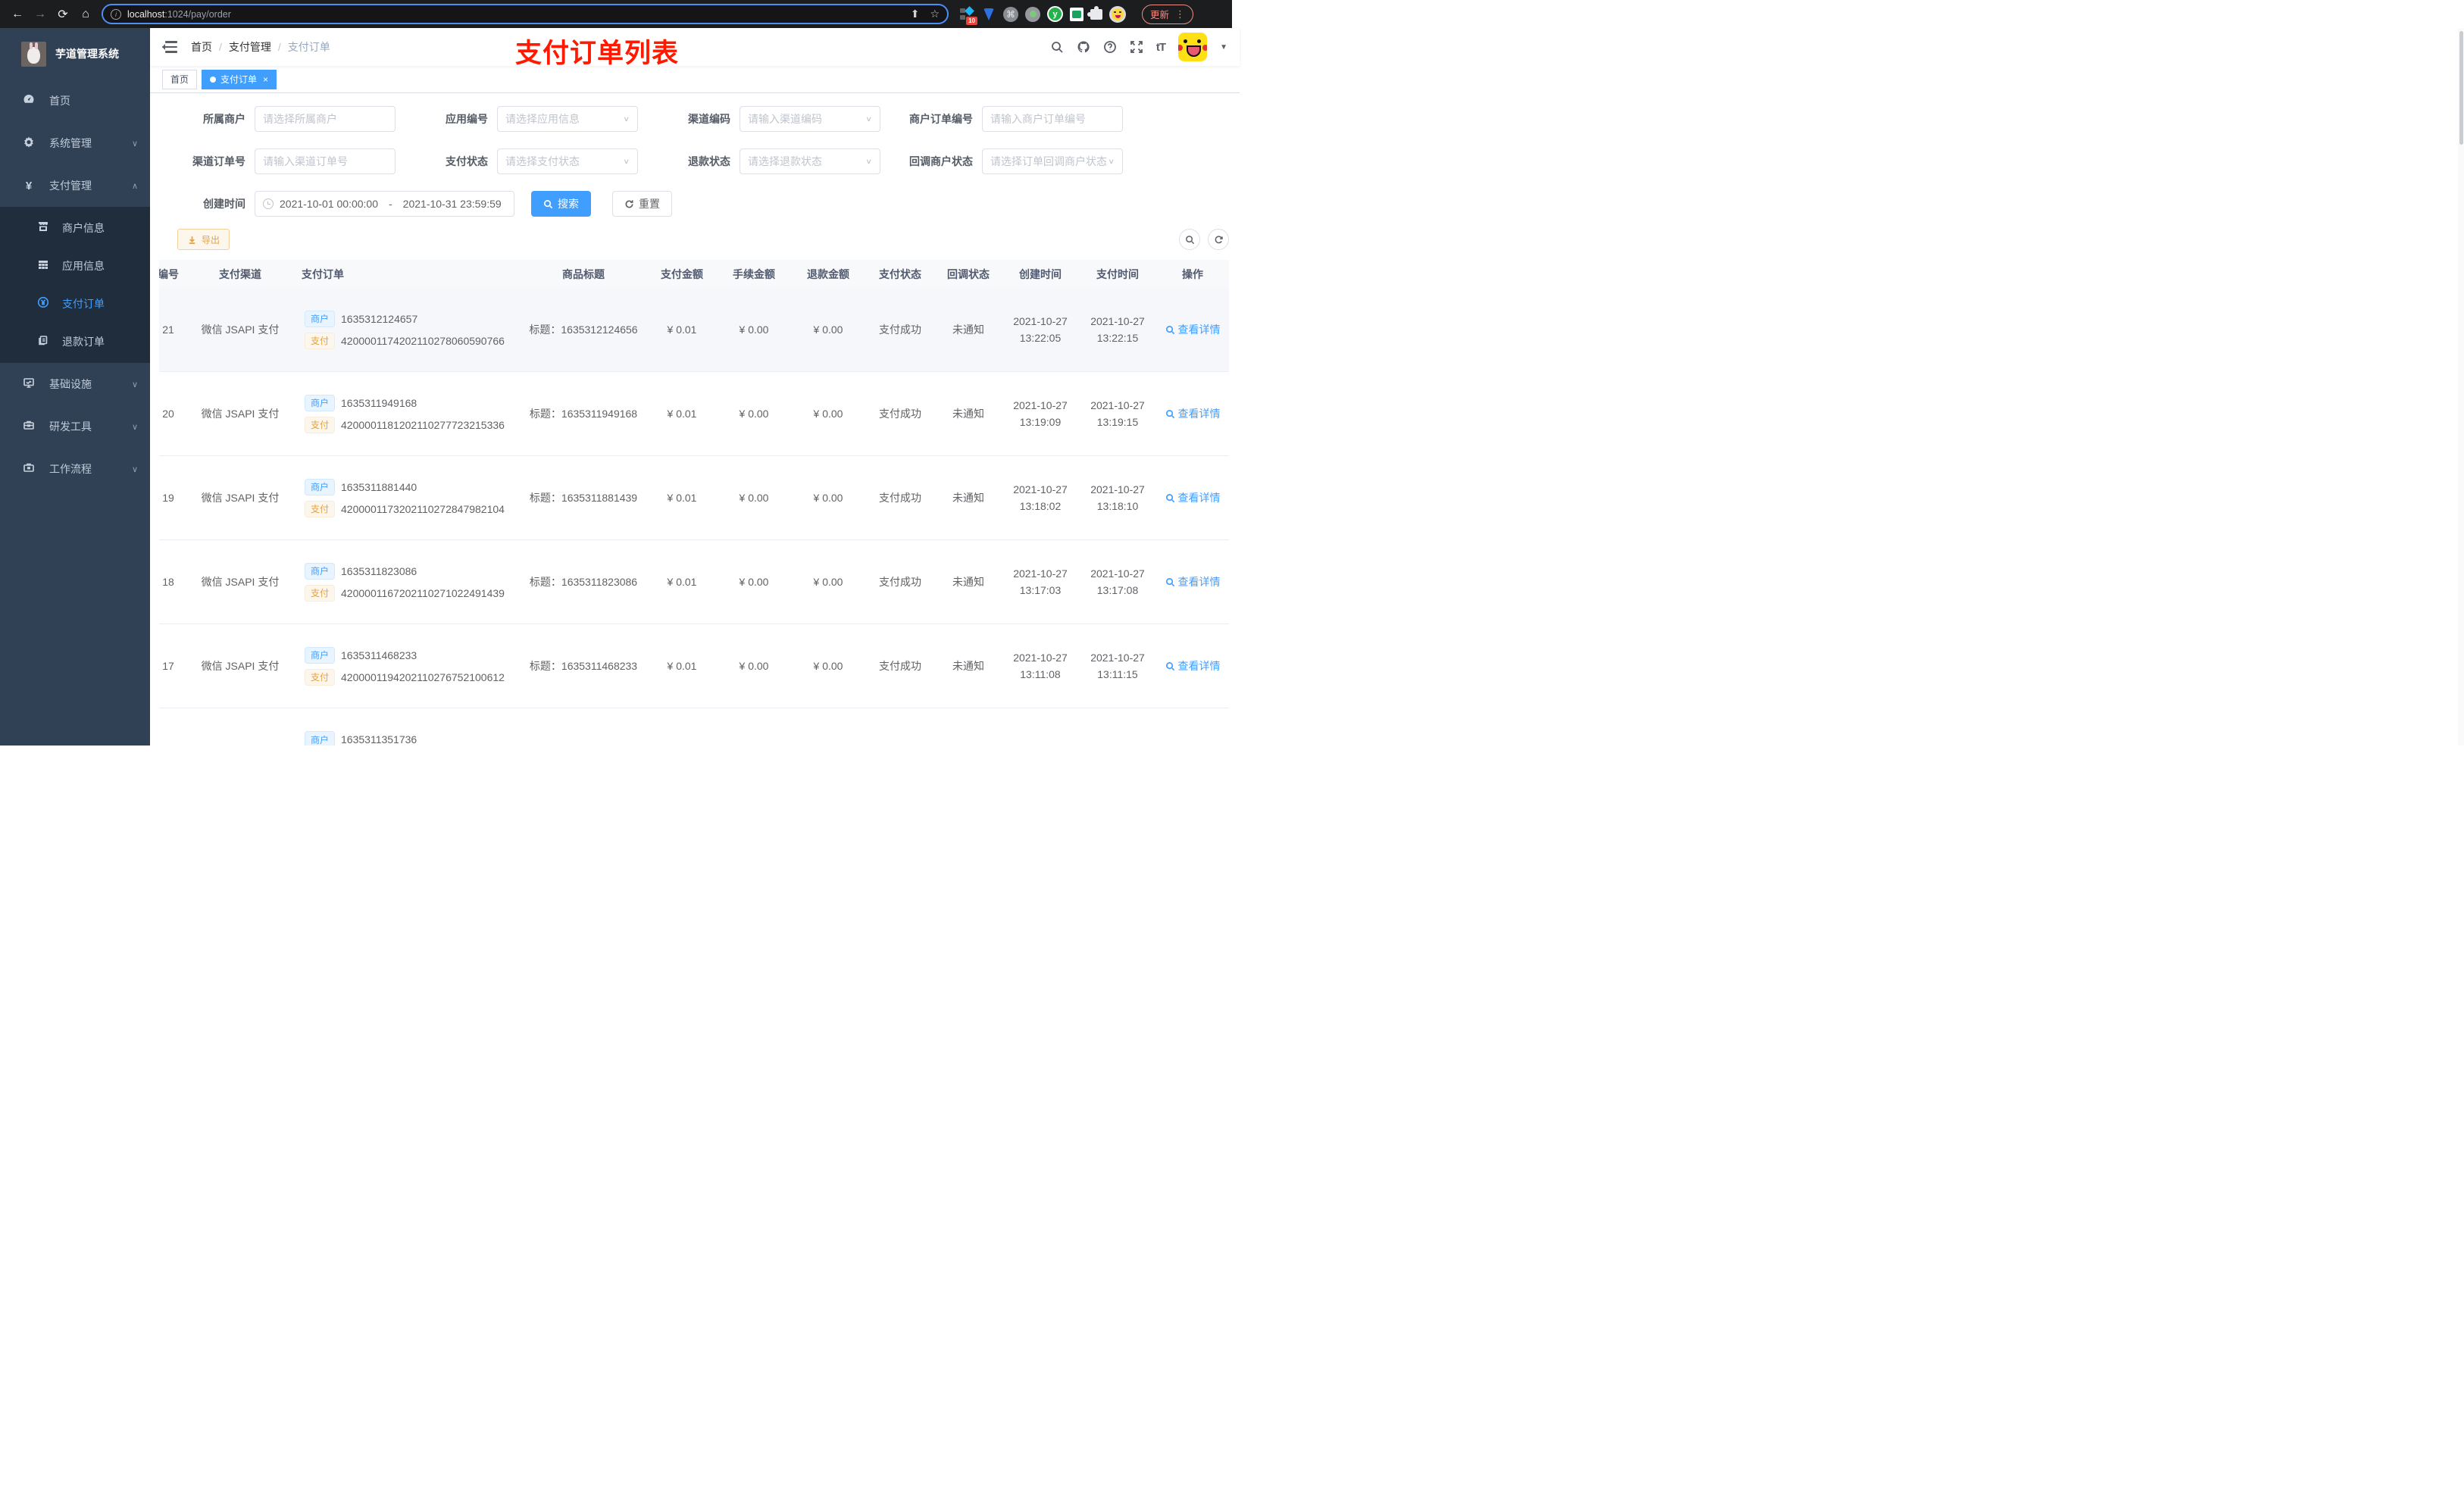 The height and width of the screenshot is (1491, 2464). What do you see at coordinates (642, 204) in the screenshot?
I see `reset-button: 重置` at bounding box center [642, 204].